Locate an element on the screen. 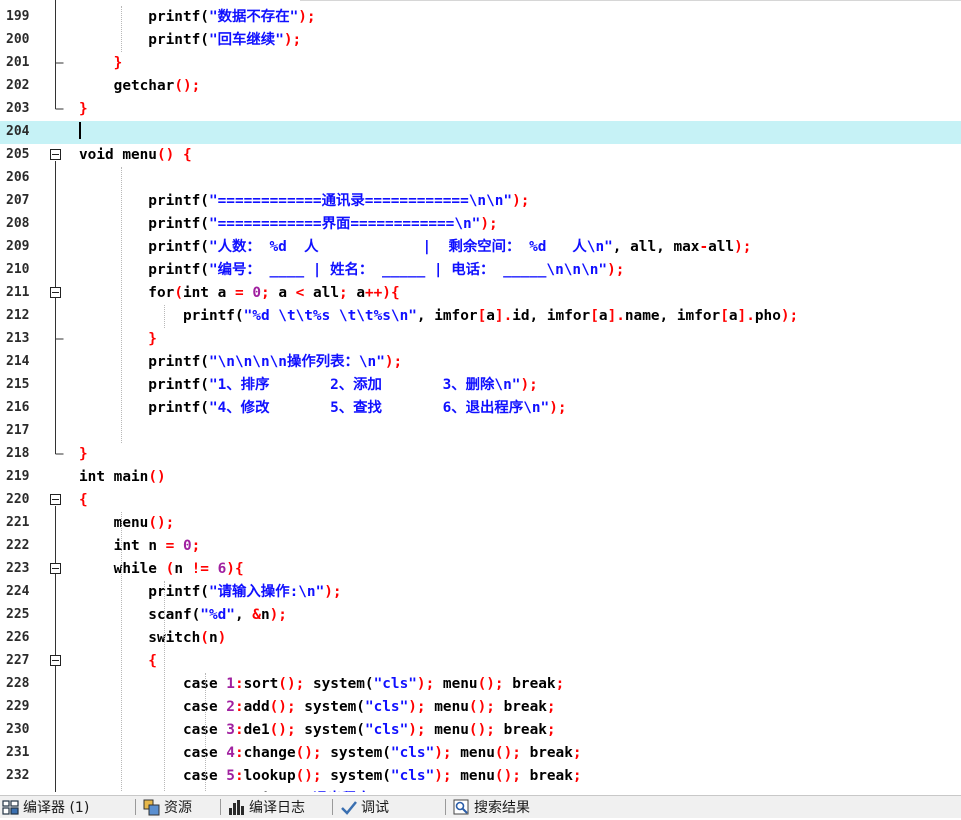  code-text: case 6:printf("退出程序\n");break; is located at coordinates (272, 790).